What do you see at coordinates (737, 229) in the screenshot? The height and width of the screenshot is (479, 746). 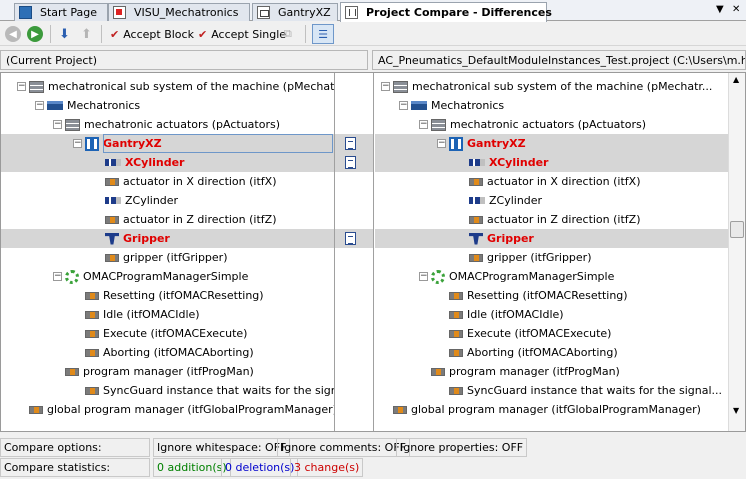 I see `scrollbar-thumb` at bounding box center [737, 229].